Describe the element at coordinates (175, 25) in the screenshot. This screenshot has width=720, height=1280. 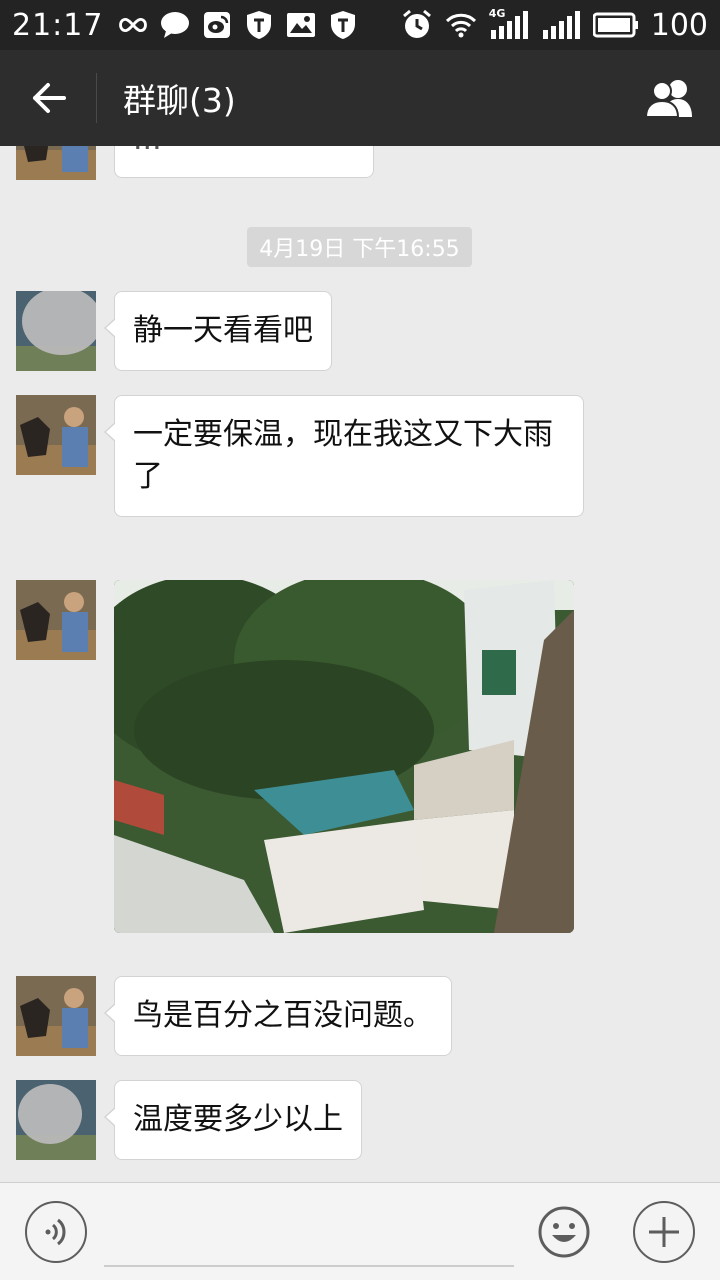
I see `chat-bubble-icon` at that location.